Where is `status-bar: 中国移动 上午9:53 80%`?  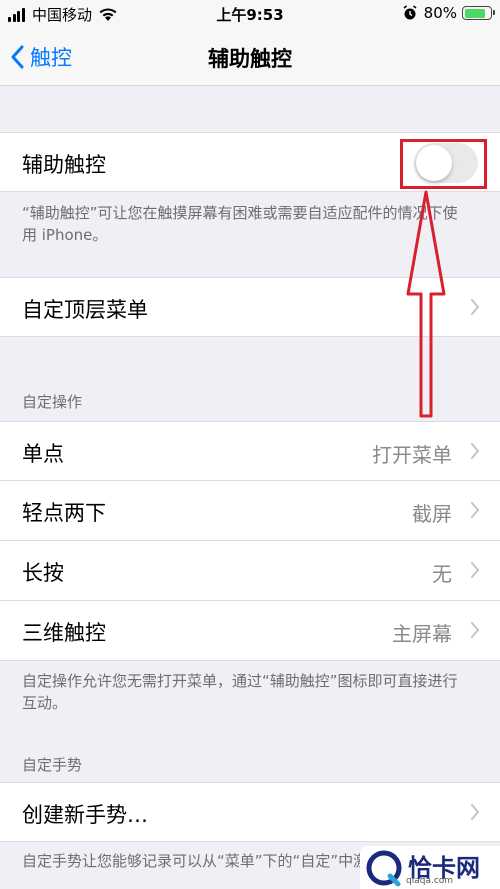 status-bar: 中国移动 上午9:53 80% is located at coordinates (250, 14).